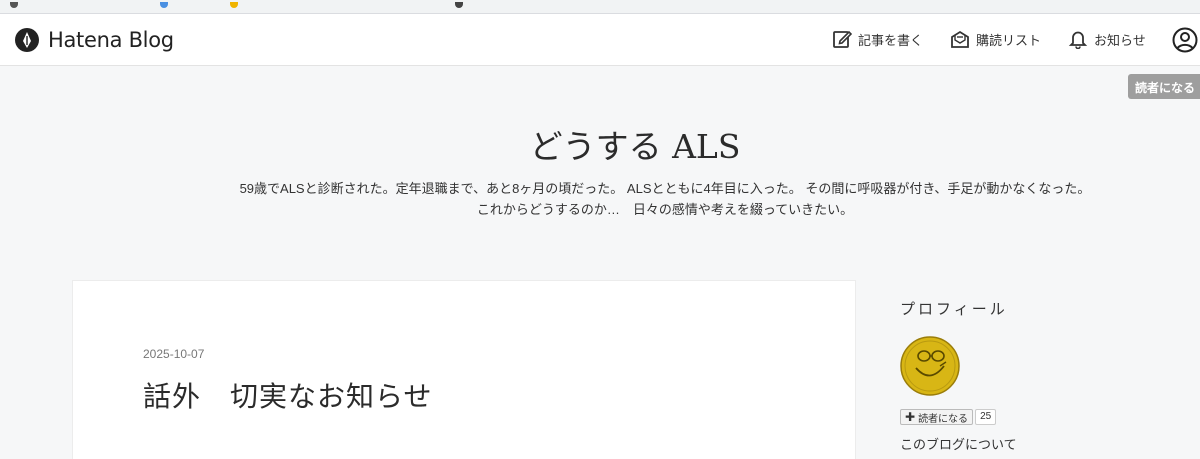 The height and width of the screenshot is (459, 1200). Describe the element at coordinates (665, 209) in the screenshot. I see `blog-description-line: これからどうするのか… 日々の感情や考えを綴っていきたい。` at that location.